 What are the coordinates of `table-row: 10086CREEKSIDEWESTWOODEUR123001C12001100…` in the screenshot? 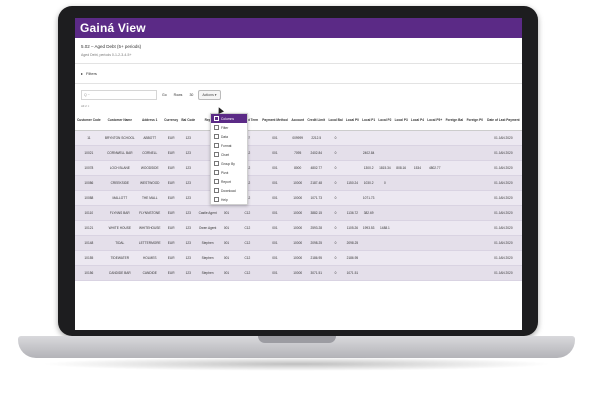 It's located at (298, 183).